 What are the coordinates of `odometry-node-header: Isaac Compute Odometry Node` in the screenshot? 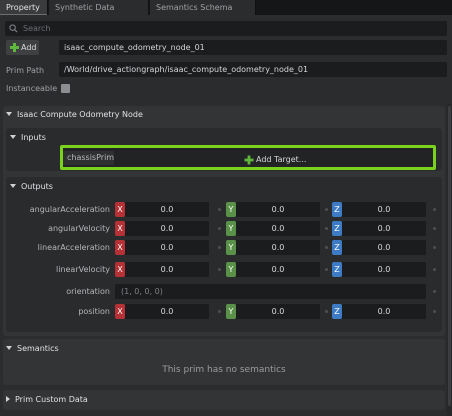 It's located at (74, 115).